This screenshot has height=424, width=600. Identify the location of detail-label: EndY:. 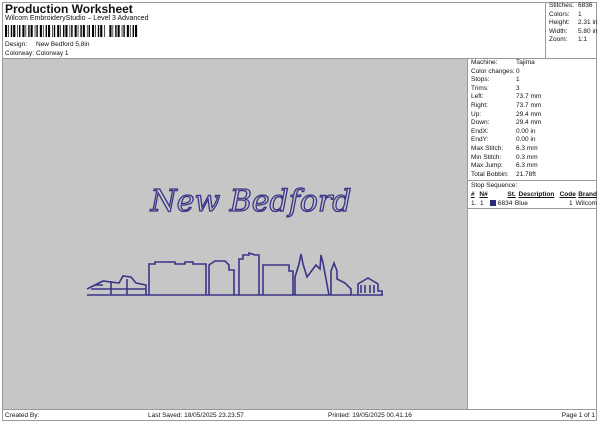
(480, 140).